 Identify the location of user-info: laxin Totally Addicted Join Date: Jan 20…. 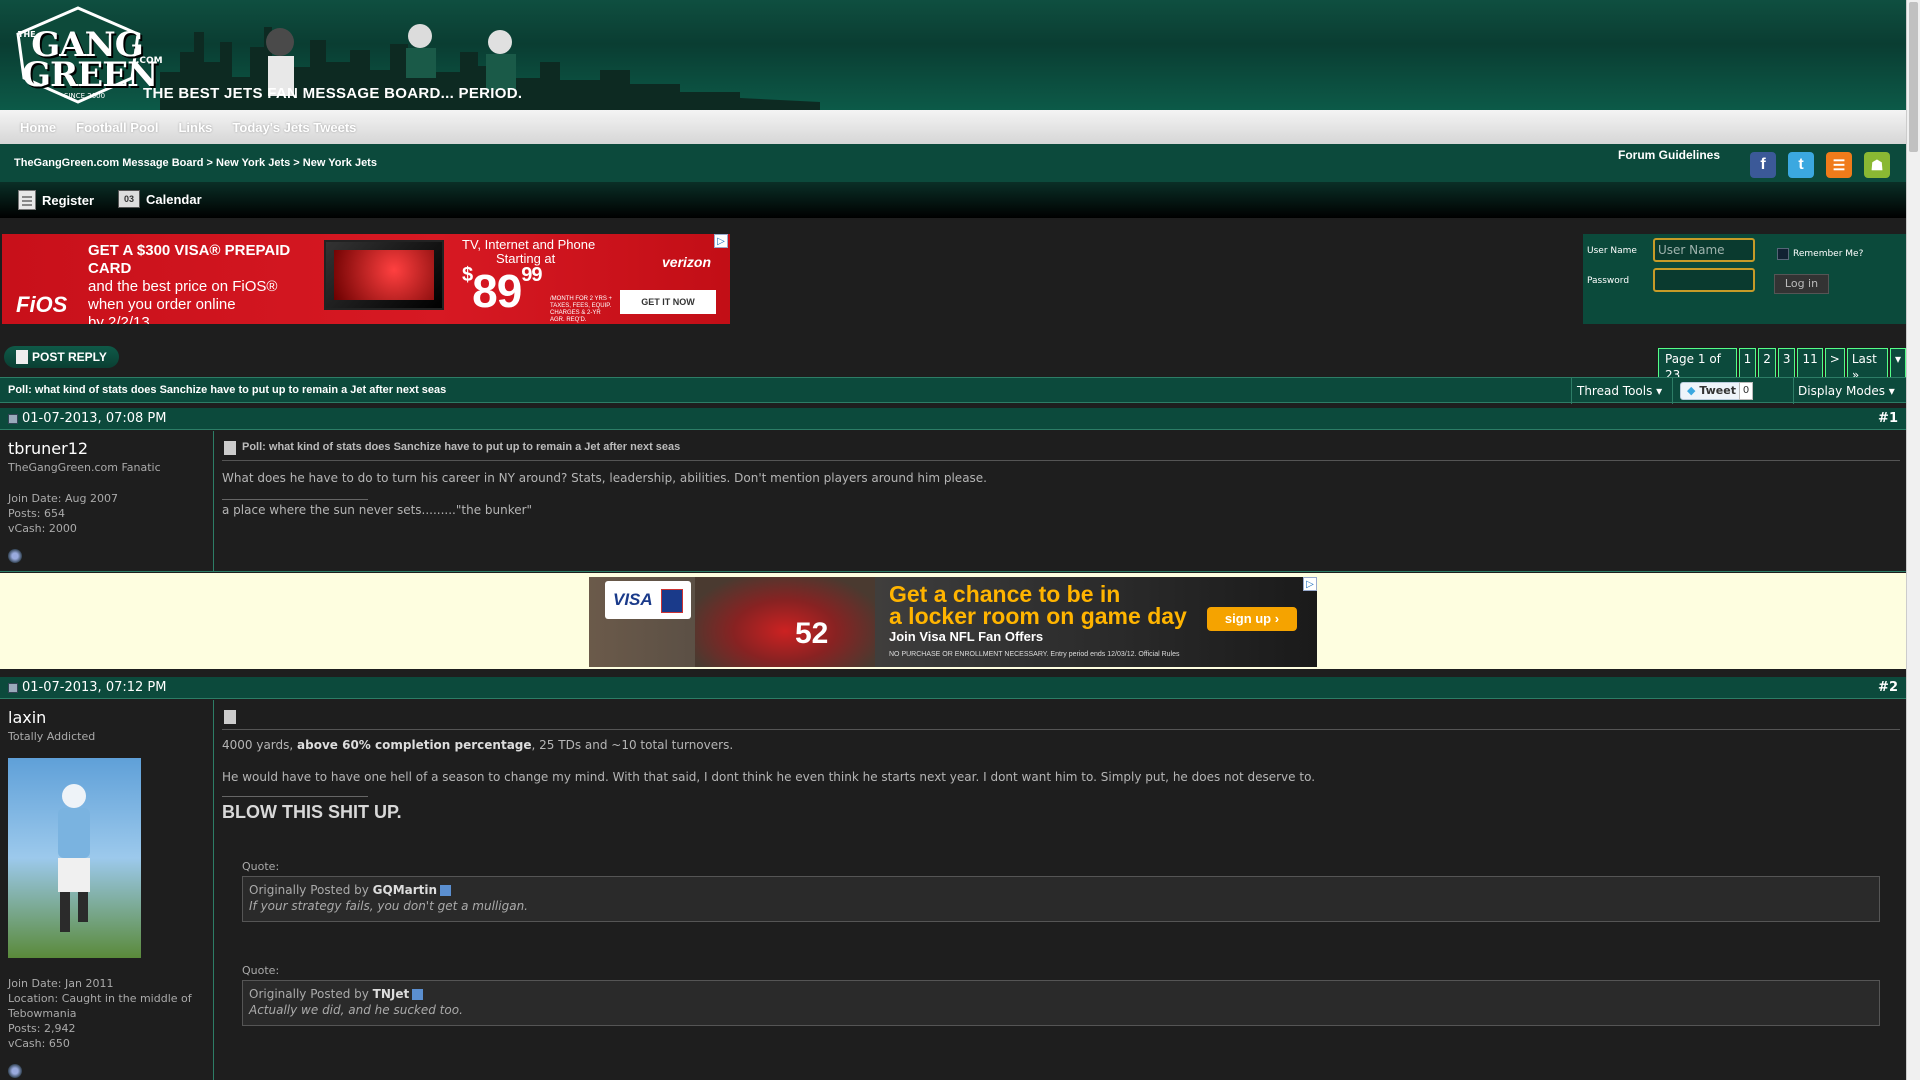
(107, 890).